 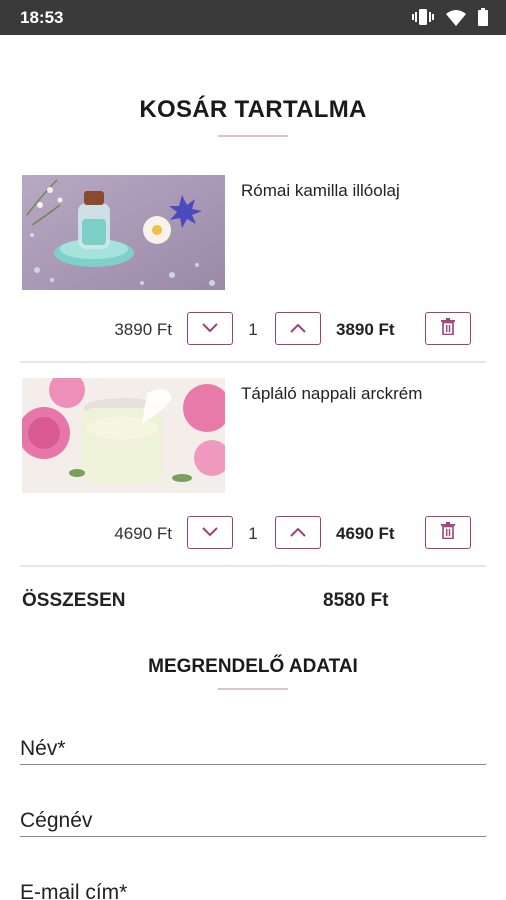 I want to click on vibrate-icon, so click(x=423, y=19).